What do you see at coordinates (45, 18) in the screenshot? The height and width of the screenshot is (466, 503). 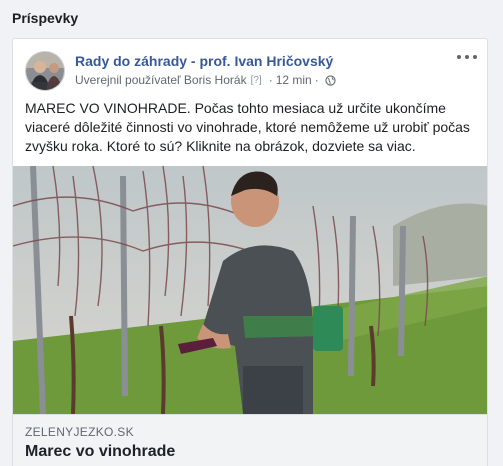 I see `section-title: Príspevky` at bounding box center [45, 18].